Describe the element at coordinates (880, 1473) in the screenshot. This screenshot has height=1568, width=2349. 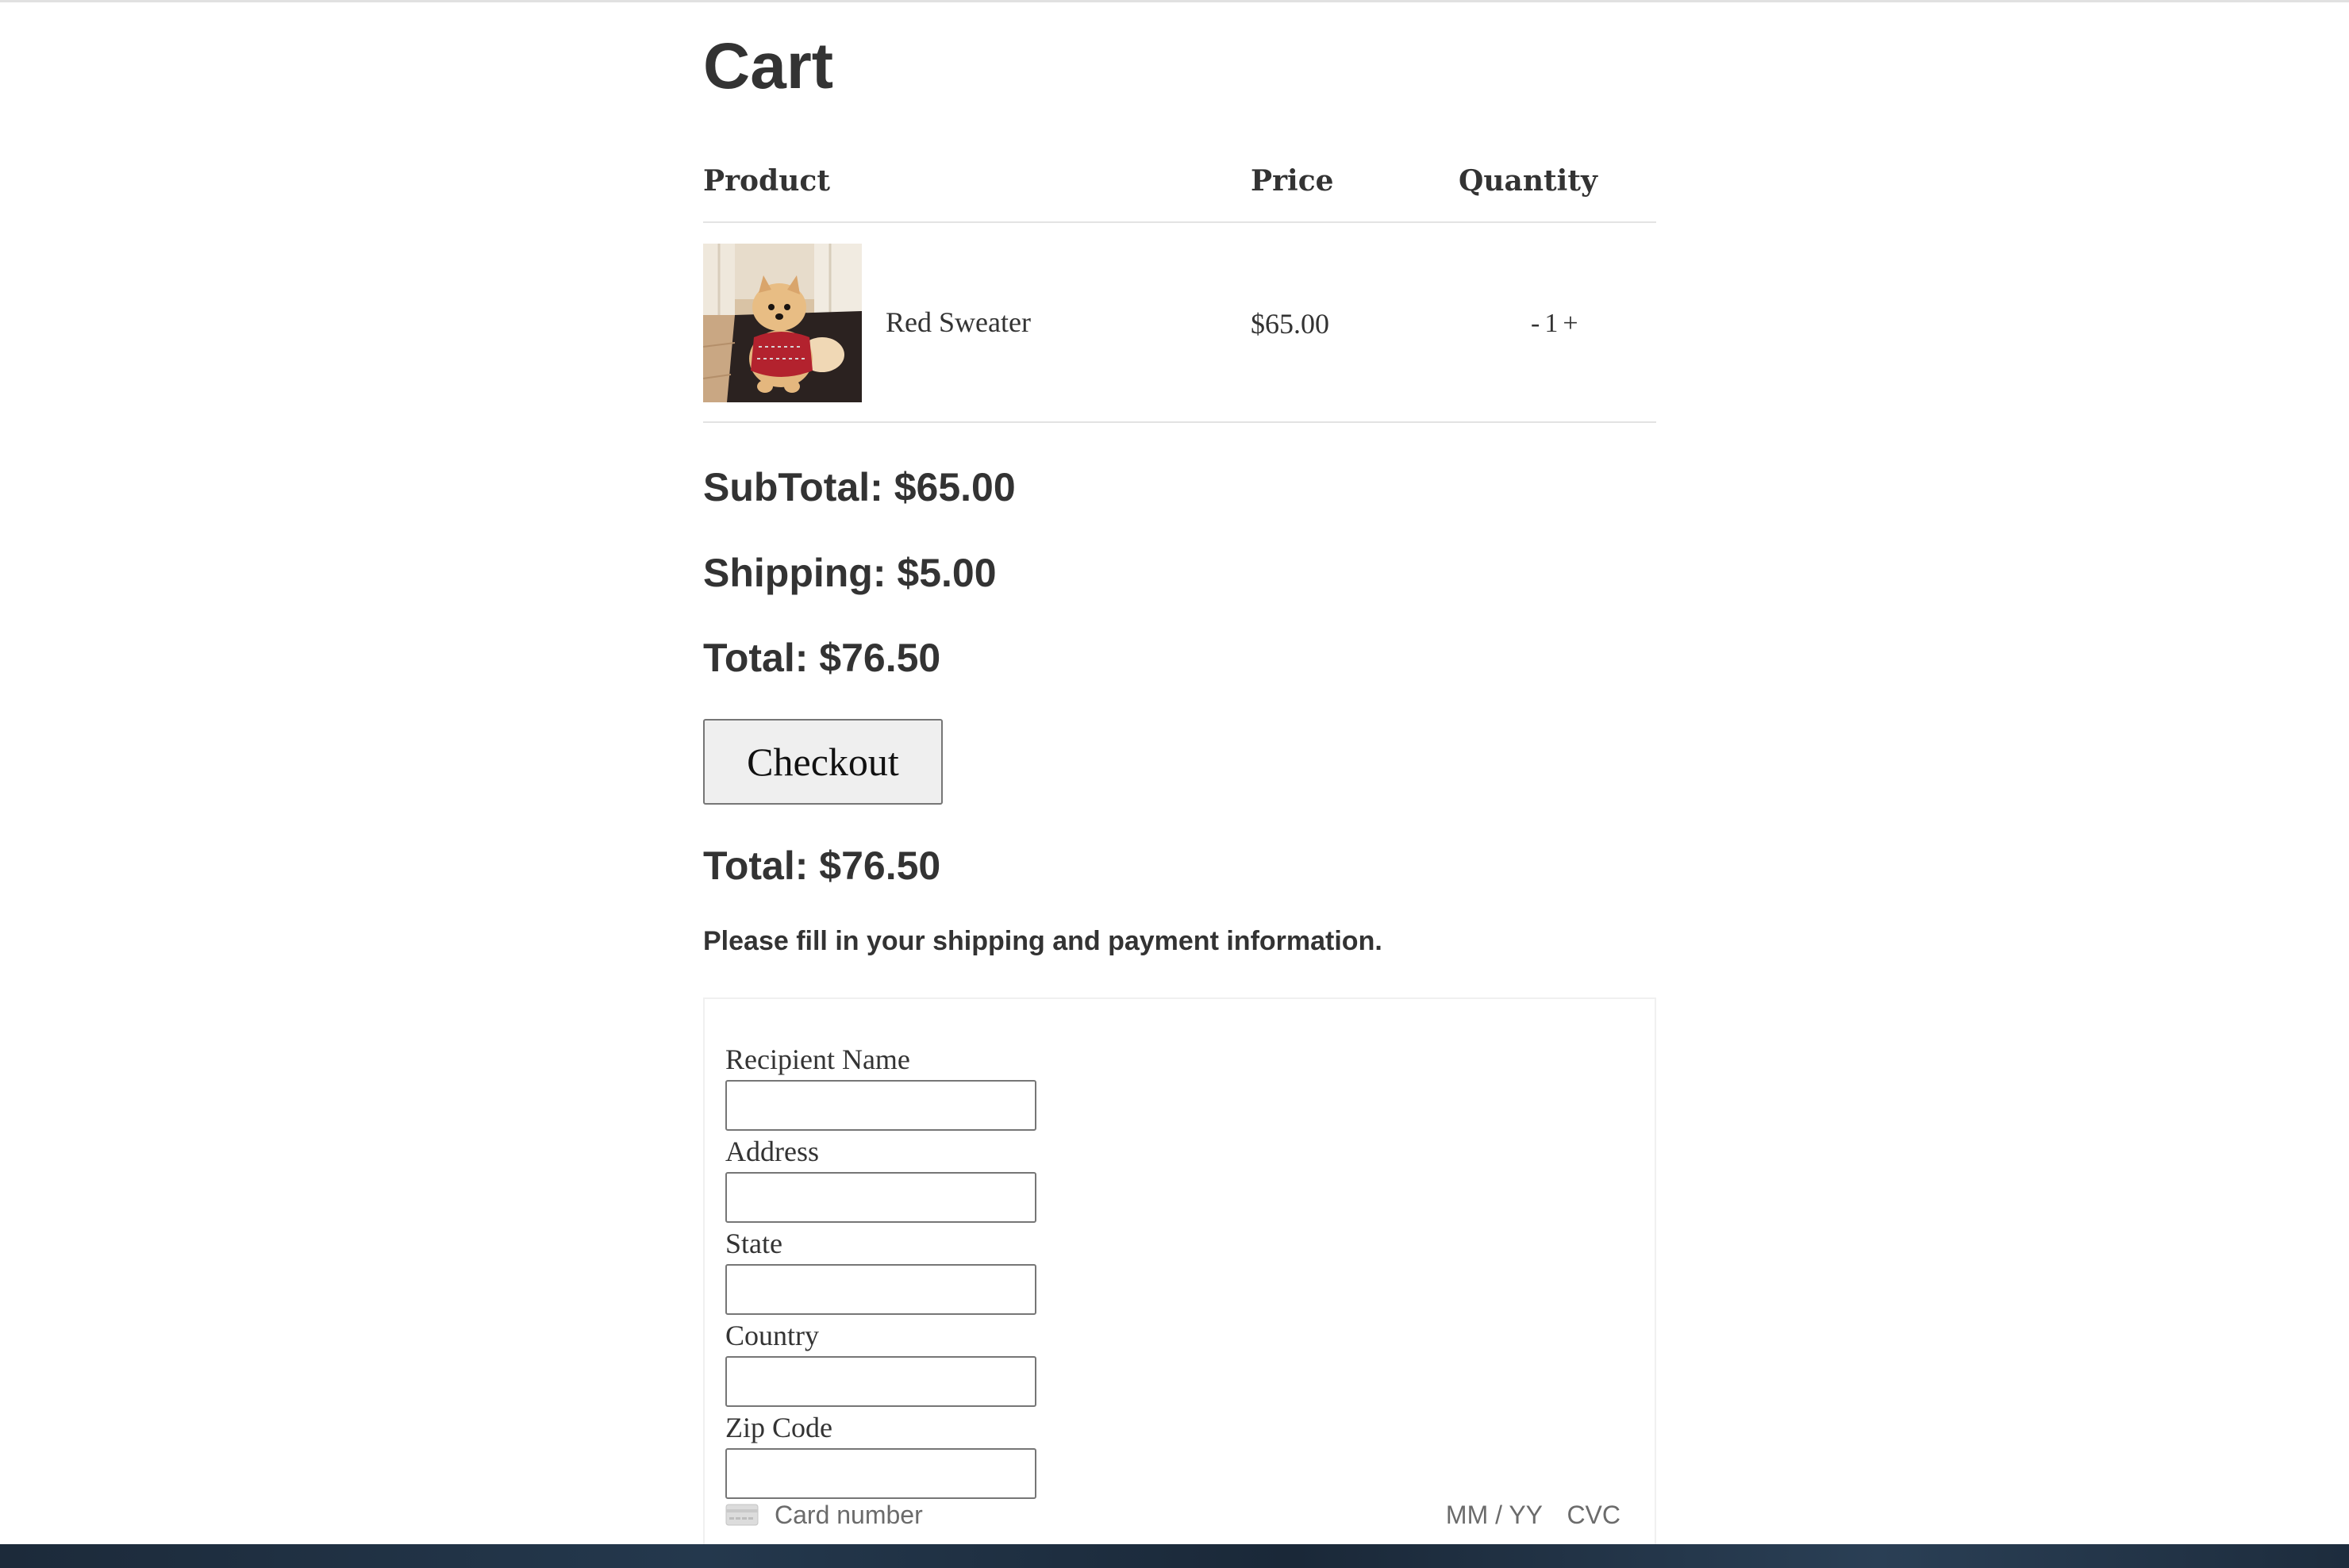
I see `zip-code-input` at that location.